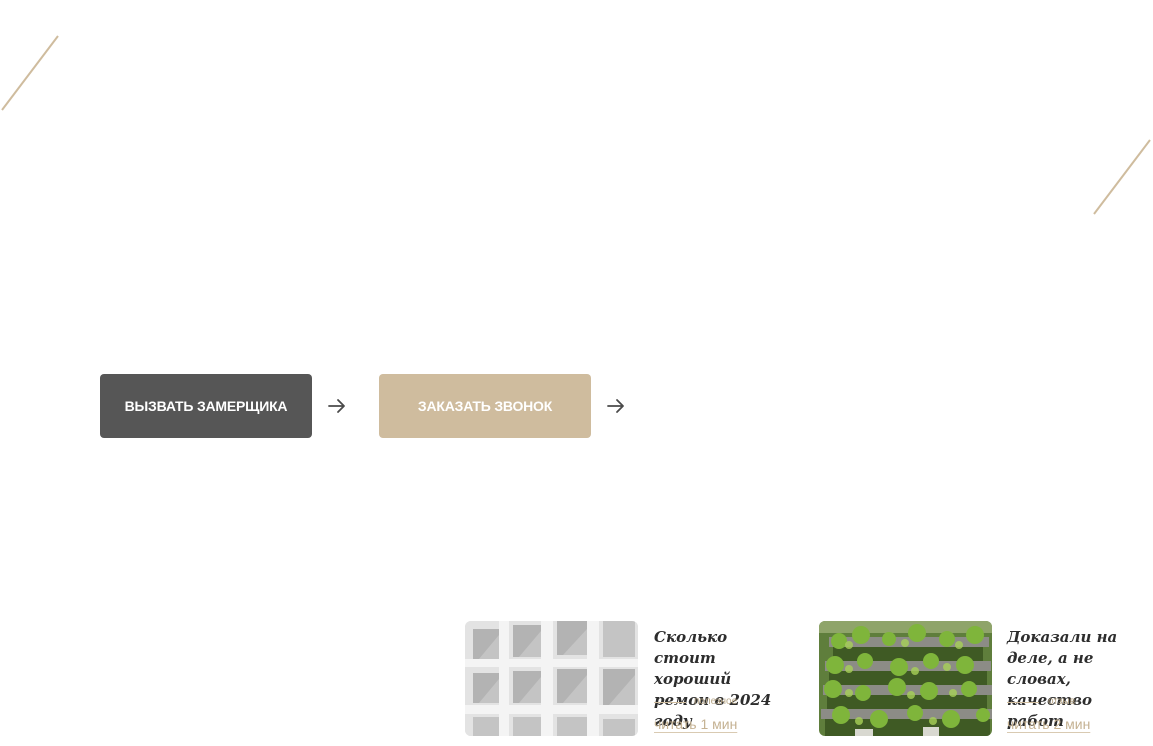  What do you see at coordinates (551, 678) in the screenshot?
I see `article-image-concrete-facade` at bounding box center [551, 678].